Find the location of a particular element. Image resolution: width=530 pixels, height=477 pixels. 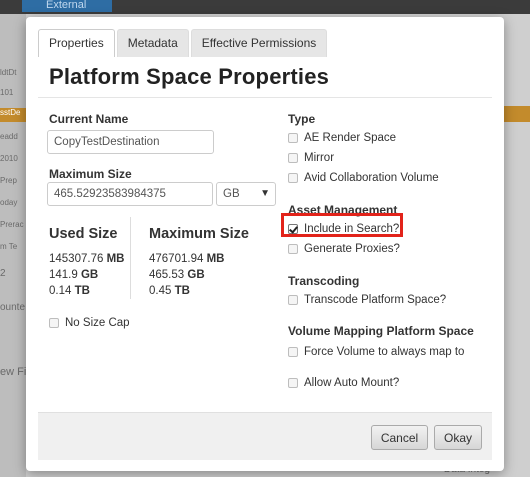

allow-auto-mount-checkbox is located at coordinates (293, 383).